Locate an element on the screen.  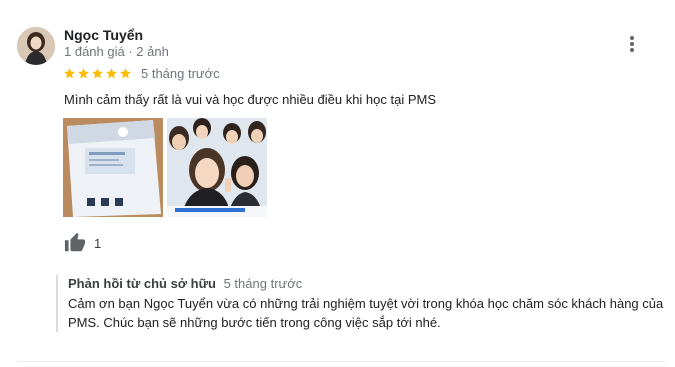
owner-reply-header: Phản hồi từ chủ sở hữu 5 tháng trước is located at coordinates (367, 284).